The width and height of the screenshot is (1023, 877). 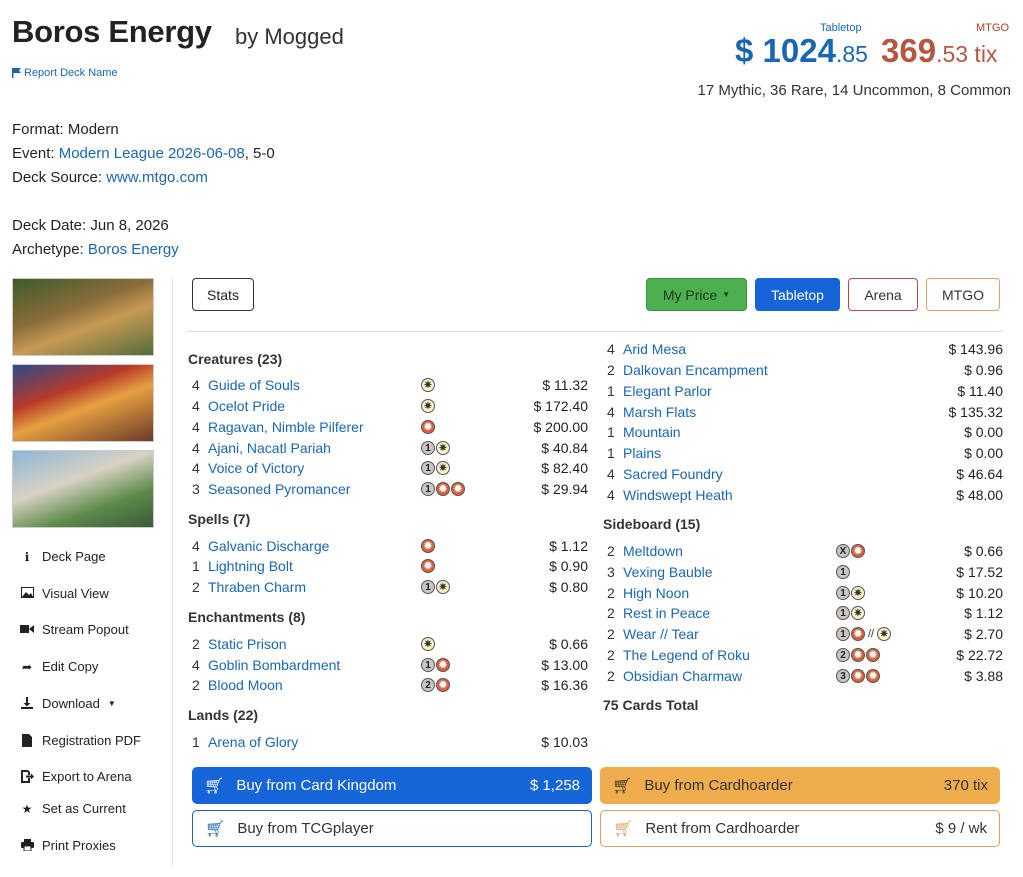 I want to click on mana-cost: 2 ✹ ✹, so click(x=858, y=655).